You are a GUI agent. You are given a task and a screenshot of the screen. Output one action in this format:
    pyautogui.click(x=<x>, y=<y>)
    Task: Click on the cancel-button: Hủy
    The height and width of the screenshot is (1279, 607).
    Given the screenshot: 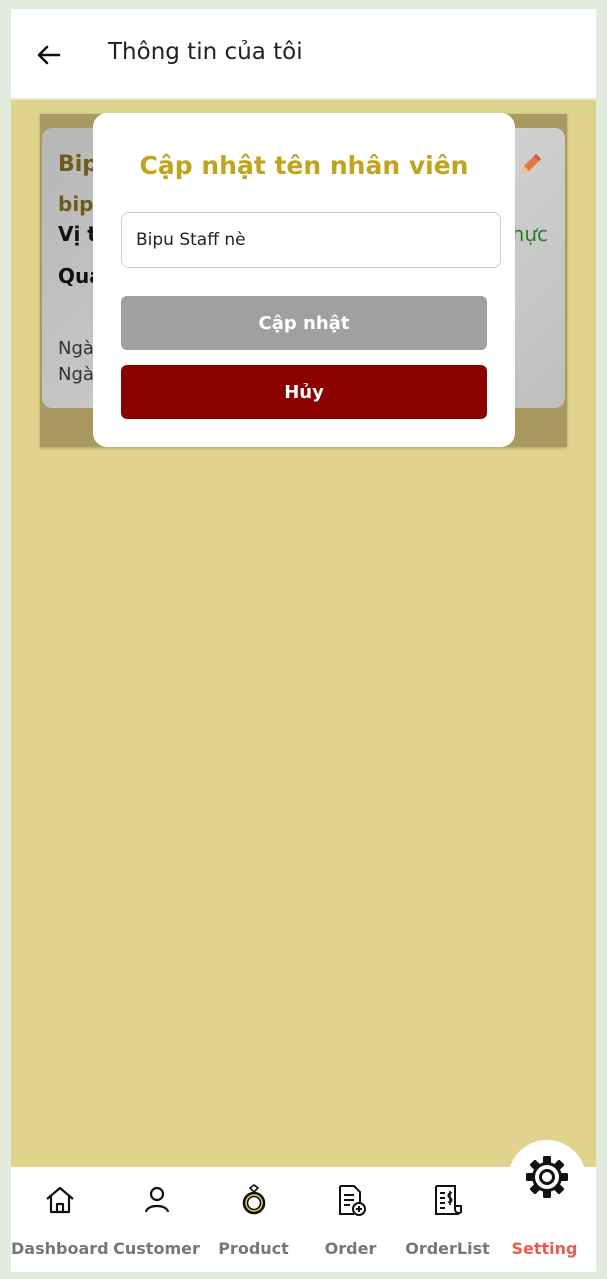 What is the action you would take?
    pyautogui.click(x=304, y=392)
    